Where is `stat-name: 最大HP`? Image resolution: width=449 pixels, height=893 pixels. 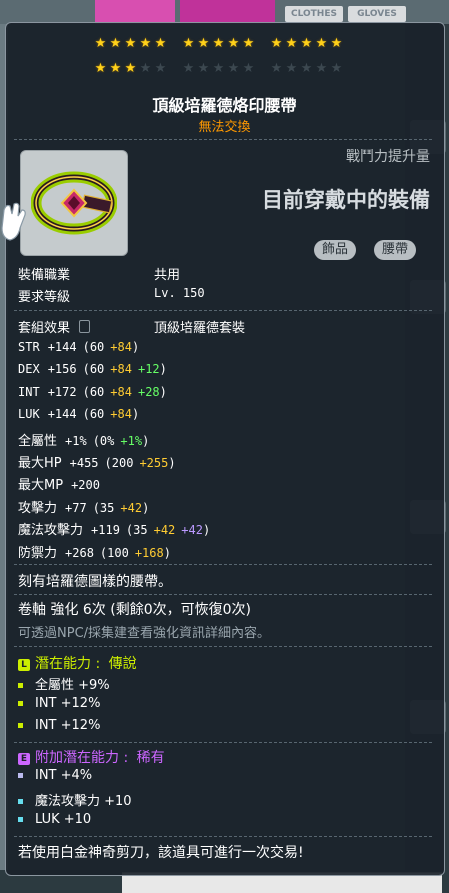
stat-name: 最大HP is located at coordinates (40, 463).